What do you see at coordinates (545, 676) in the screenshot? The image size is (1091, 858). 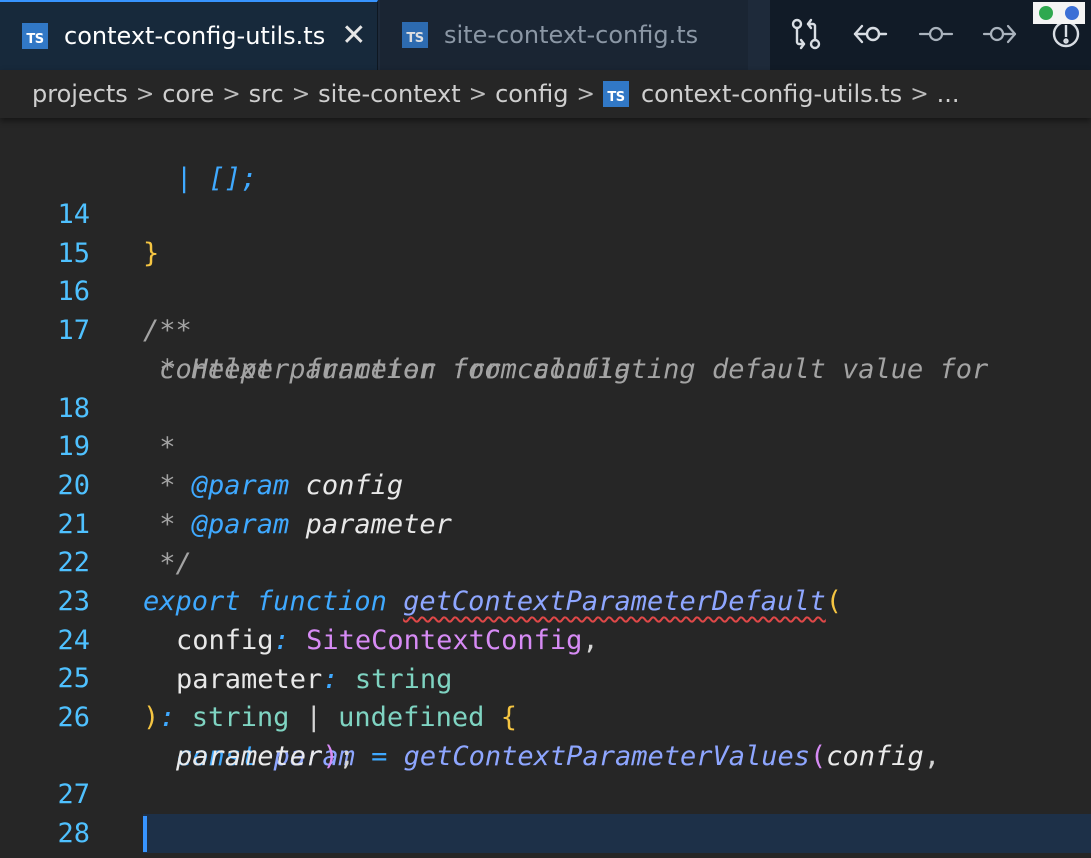 I see `code-line: 25 ): string | undefined {` at bounding box center [545, 676].